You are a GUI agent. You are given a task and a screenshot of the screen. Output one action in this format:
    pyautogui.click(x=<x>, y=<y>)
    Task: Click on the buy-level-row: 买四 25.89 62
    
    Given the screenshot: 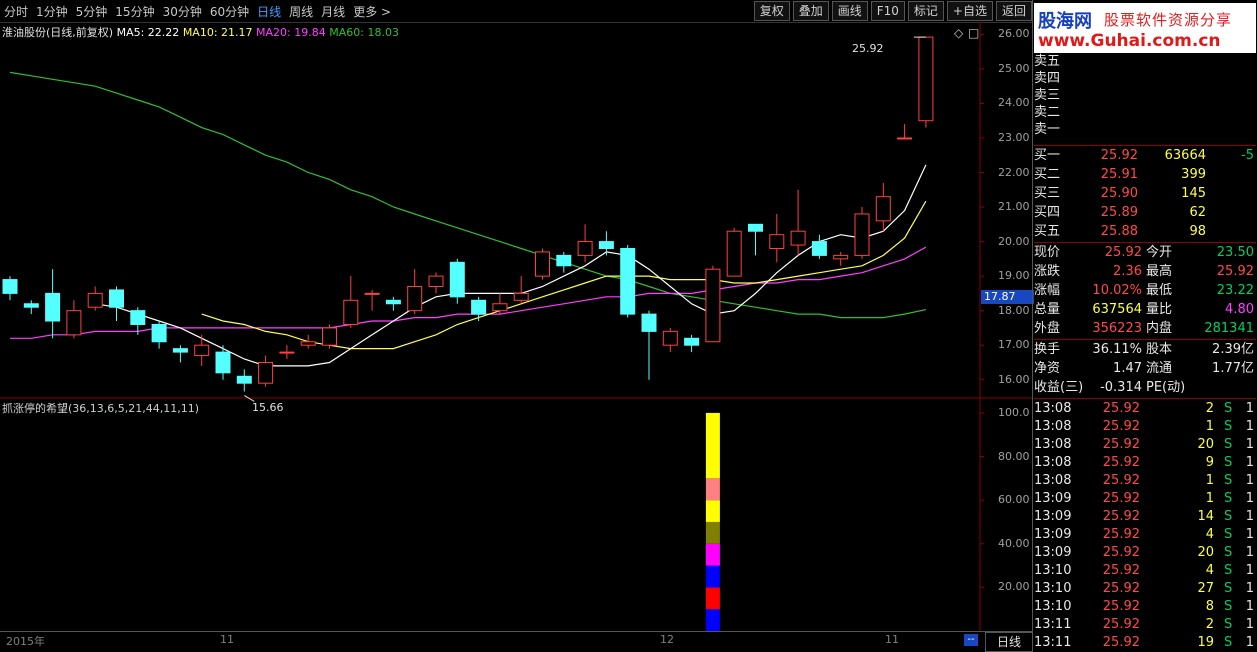 What is the action you would take?
    pyautogui.click(x=1145, y=213)
    